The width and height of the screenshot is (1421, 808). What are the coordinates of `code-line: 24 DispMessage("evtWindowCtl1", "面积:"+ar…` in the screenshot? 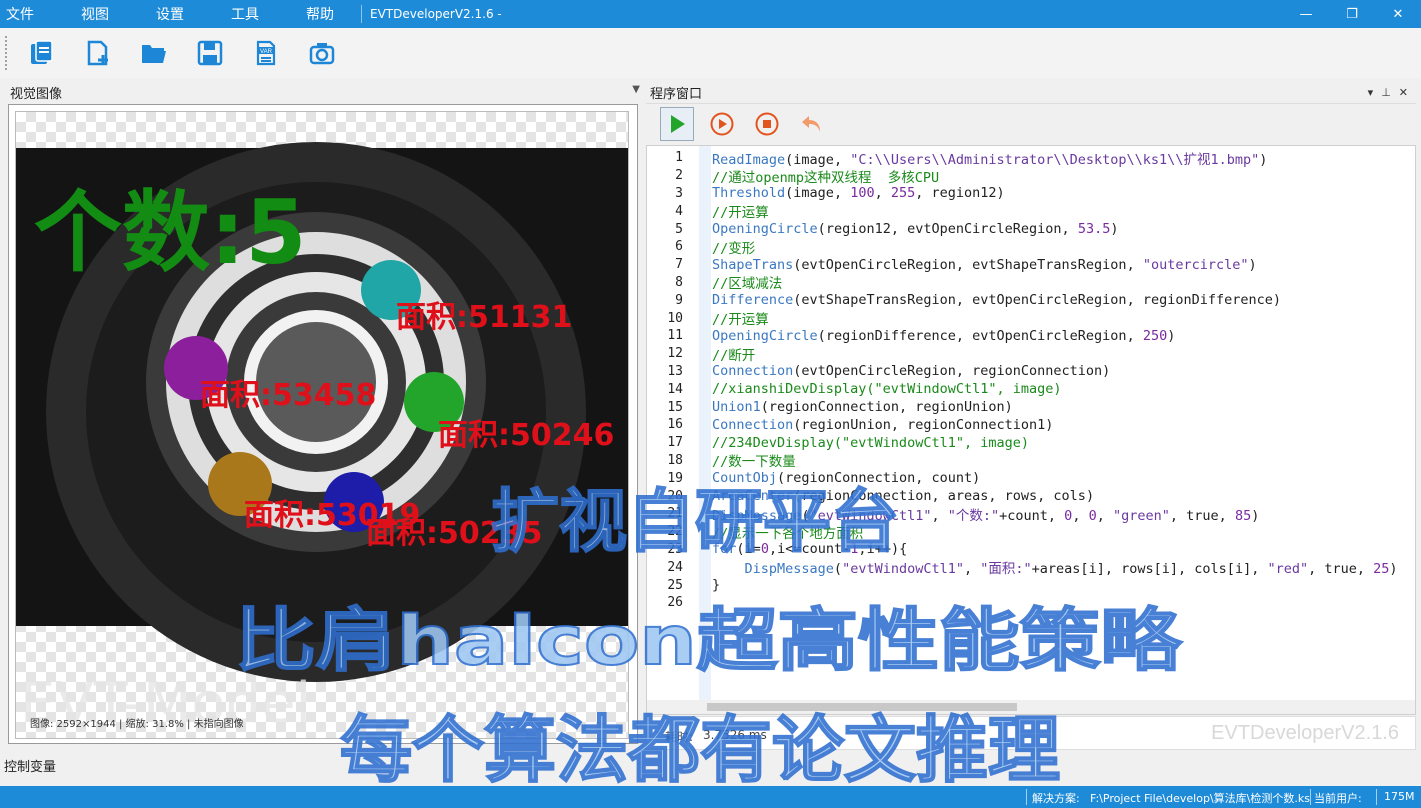 It's located at (1031, 568).